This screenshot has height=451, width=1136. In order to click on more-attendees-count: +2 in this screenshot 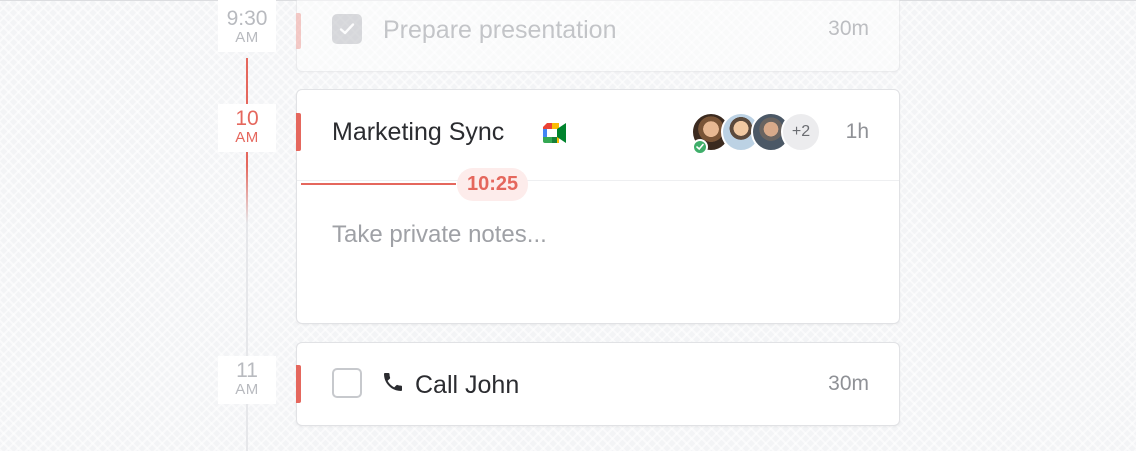, I will do `click(801, 132)`.